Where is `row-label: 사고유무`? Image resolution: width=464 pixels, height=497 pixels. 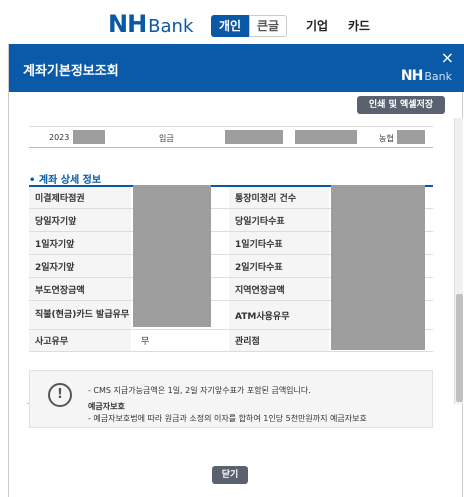 row-label: 사고유무 is located at coordinates (80, 340).